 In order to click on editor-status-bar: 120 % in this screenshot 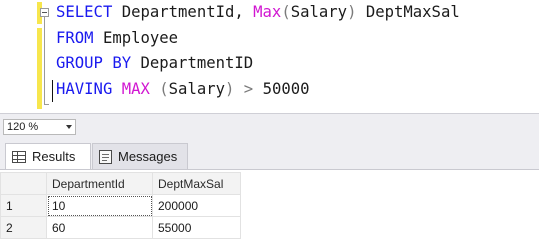, I will do `click(269, 126)`.